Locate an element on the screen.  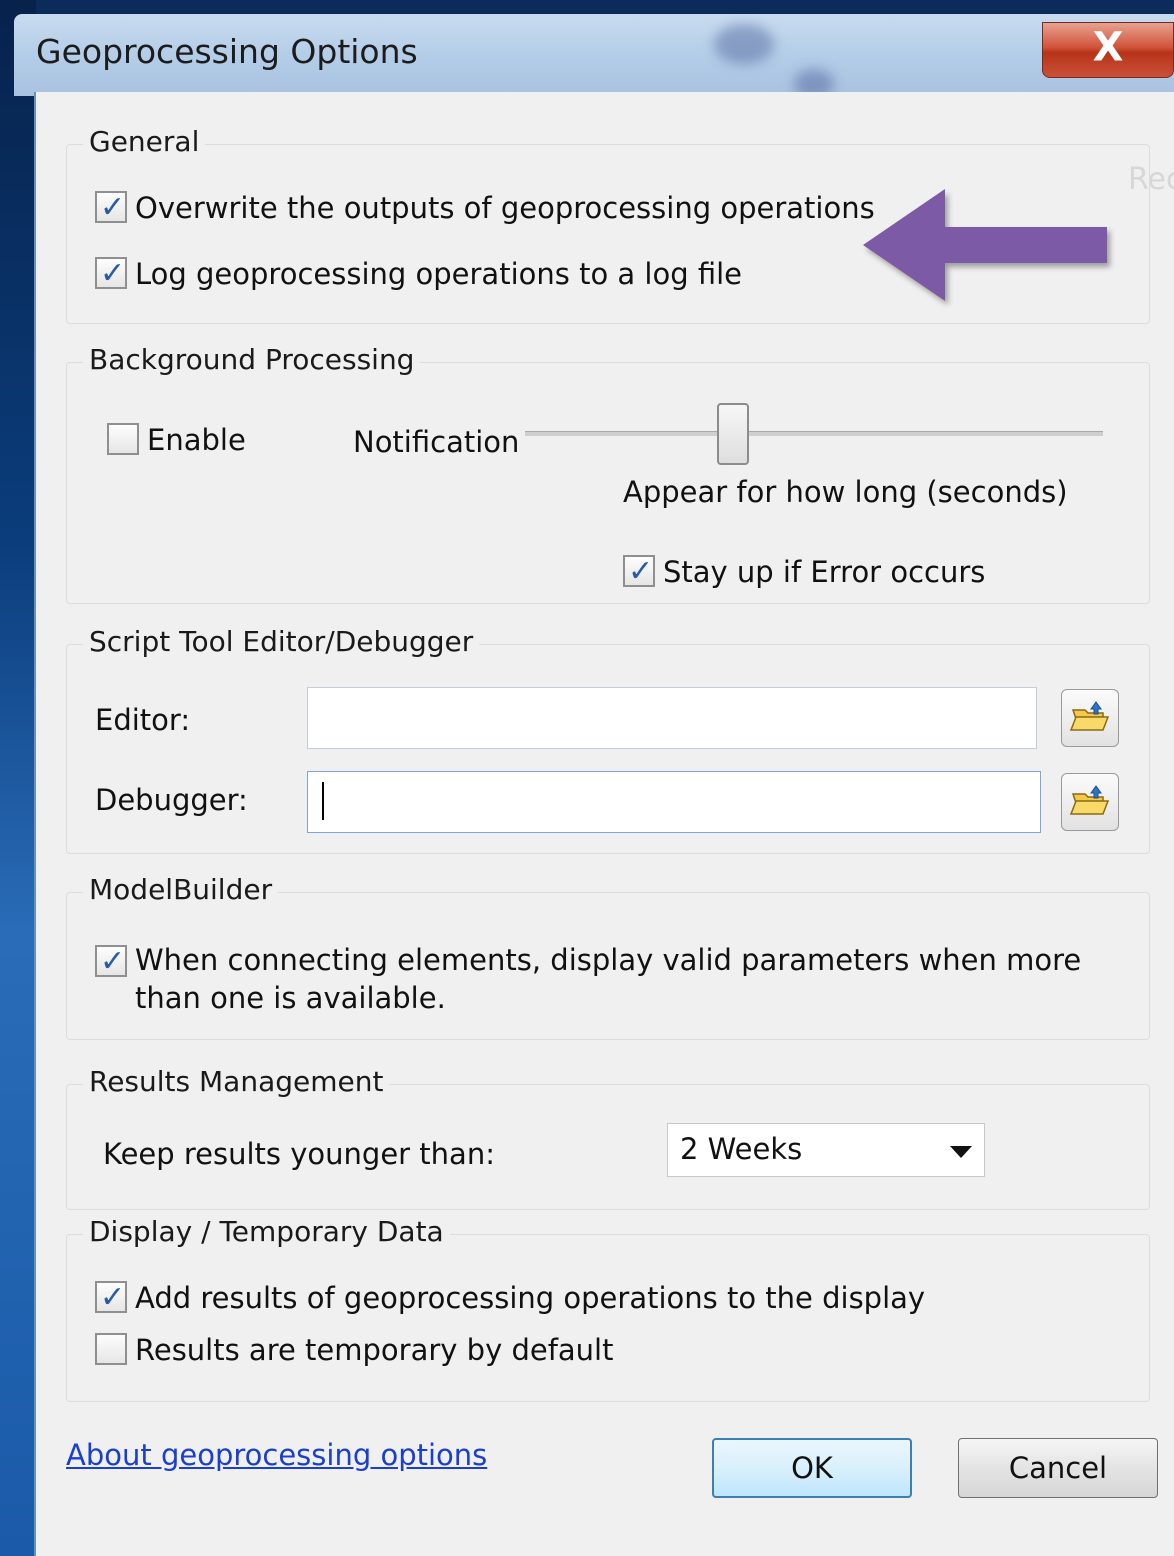
close-button: X is located at coordinates (1108, 50).